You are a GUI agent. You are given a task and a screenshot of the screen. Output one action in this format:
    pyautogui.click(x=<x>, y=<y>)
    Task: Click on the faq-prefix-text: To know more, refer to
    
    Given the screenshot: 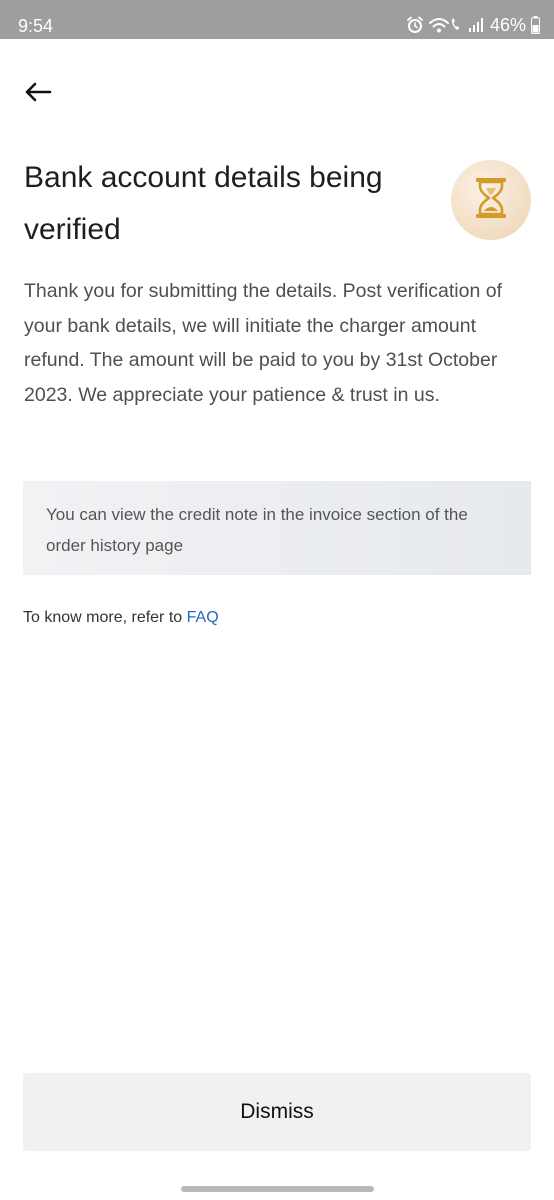 What is the action you would take?
    pyautogui.click(x=105, y=617)
    